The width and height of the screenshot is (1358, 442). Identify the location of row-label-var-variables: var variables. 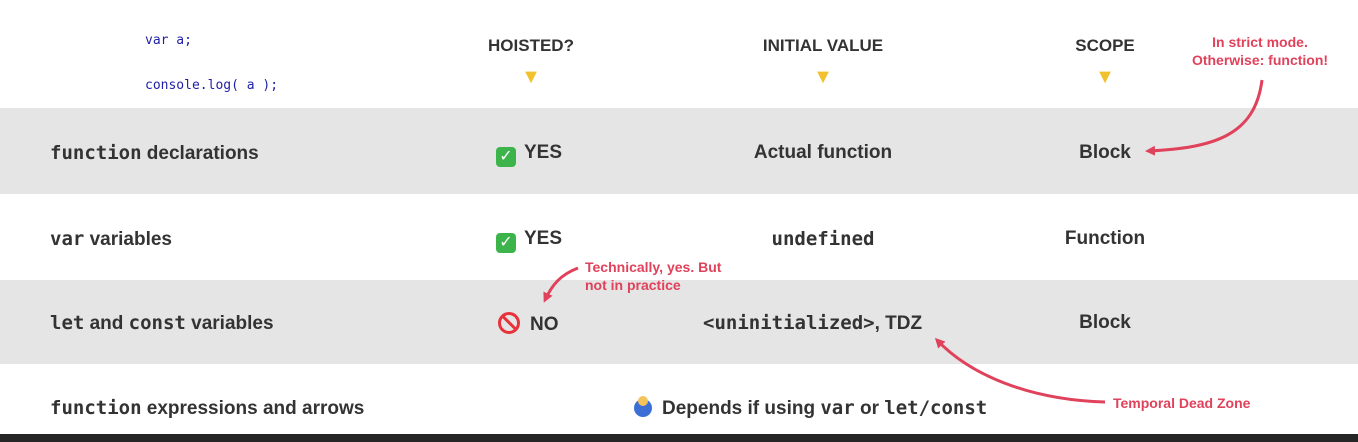
(111, 239).